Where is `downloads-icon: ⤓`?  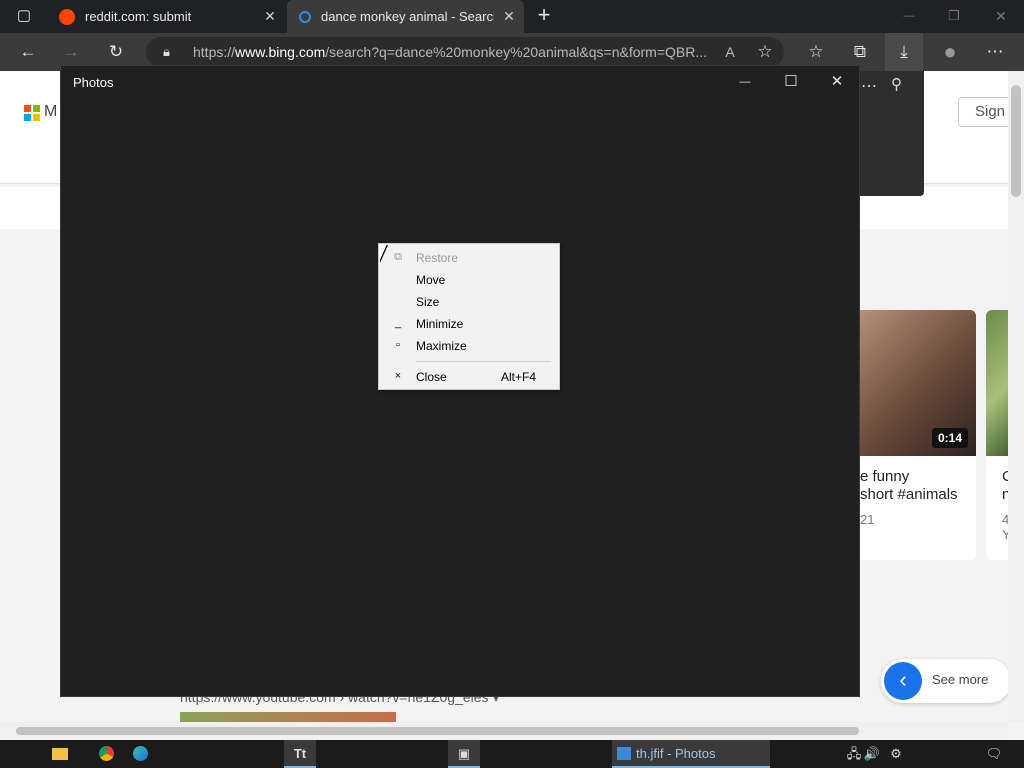 downloads-icon: ⤓ is located at coordinates (904, 52).